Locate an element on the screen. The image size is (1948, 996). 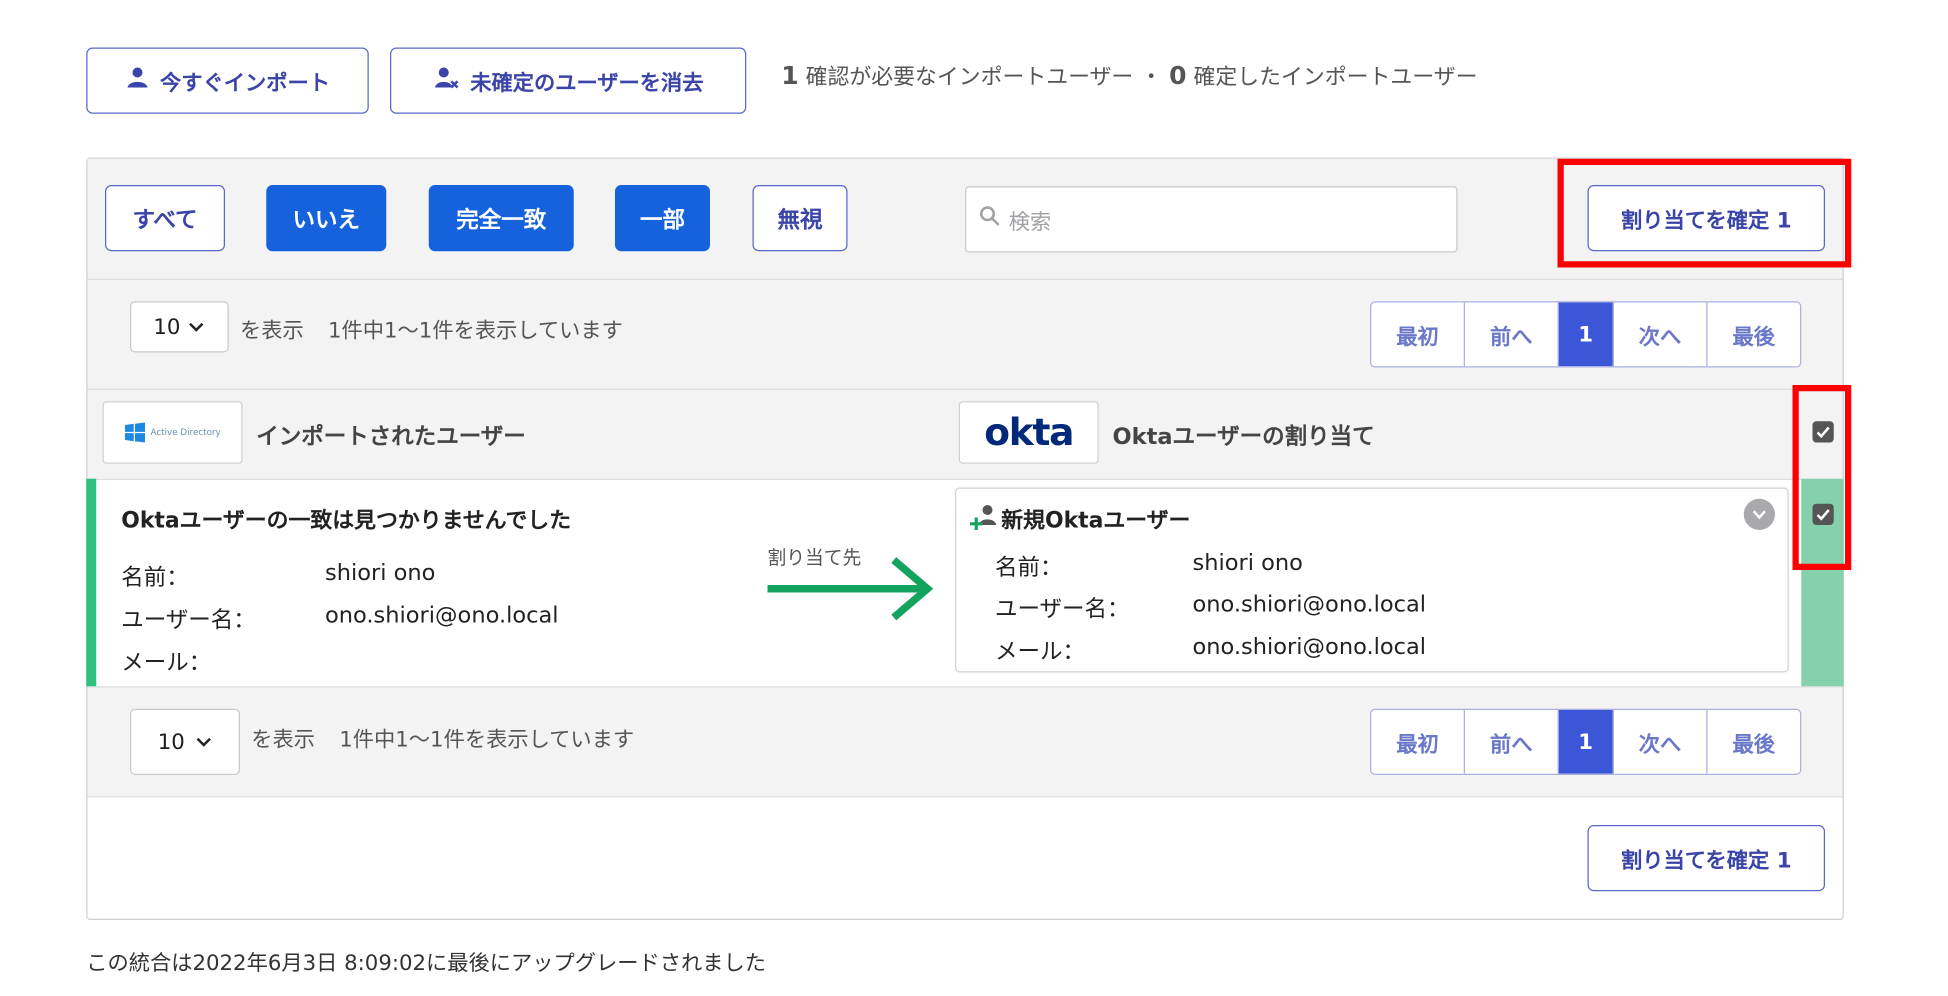
confirm-assignments-label-bottom: 割り当てを確定 1 is located at coordinates (1706, 861).